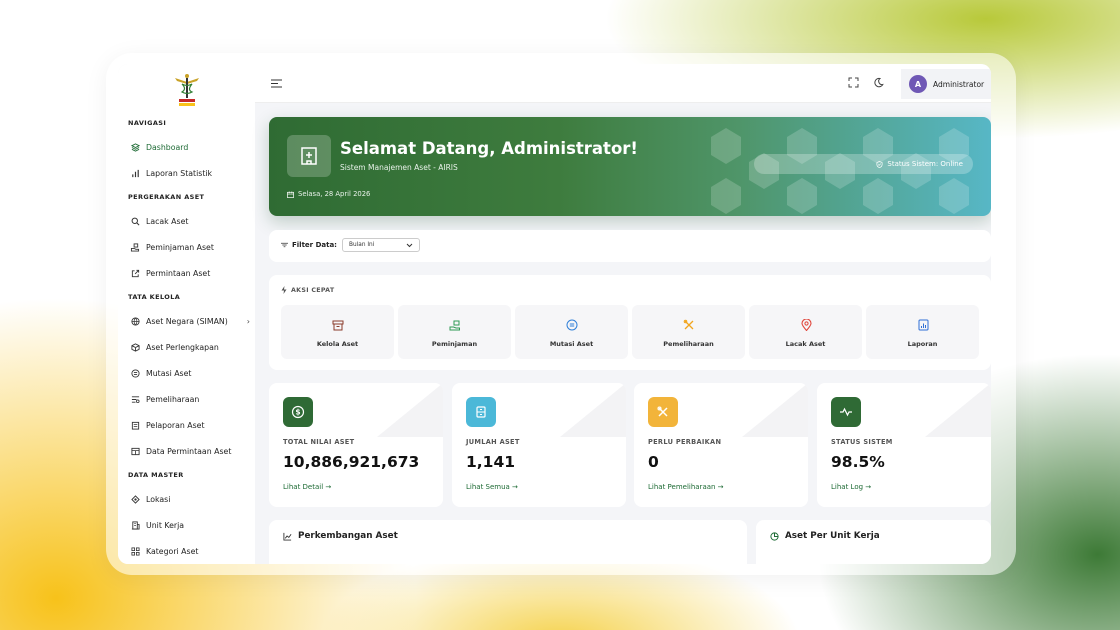 The width and height of the screenshot is (1120, 630). What do you see at coordinates (851, 487) in the screenshot?
I see `stat-link-lihat-log: Lihat Log →` at bounding box center [851, 487].